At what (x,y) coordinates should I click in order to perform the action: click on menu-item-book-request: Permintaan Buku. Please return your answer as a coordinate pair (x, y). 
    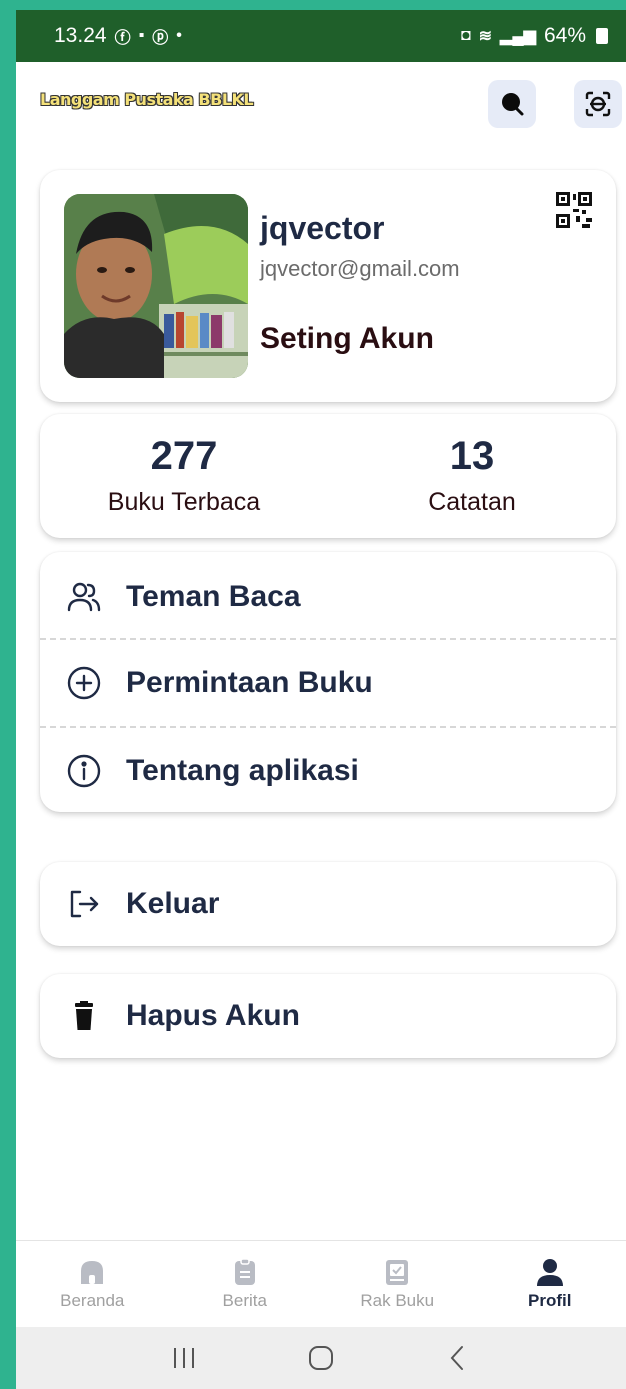
    Looking at the image, I should click on (328, 683).